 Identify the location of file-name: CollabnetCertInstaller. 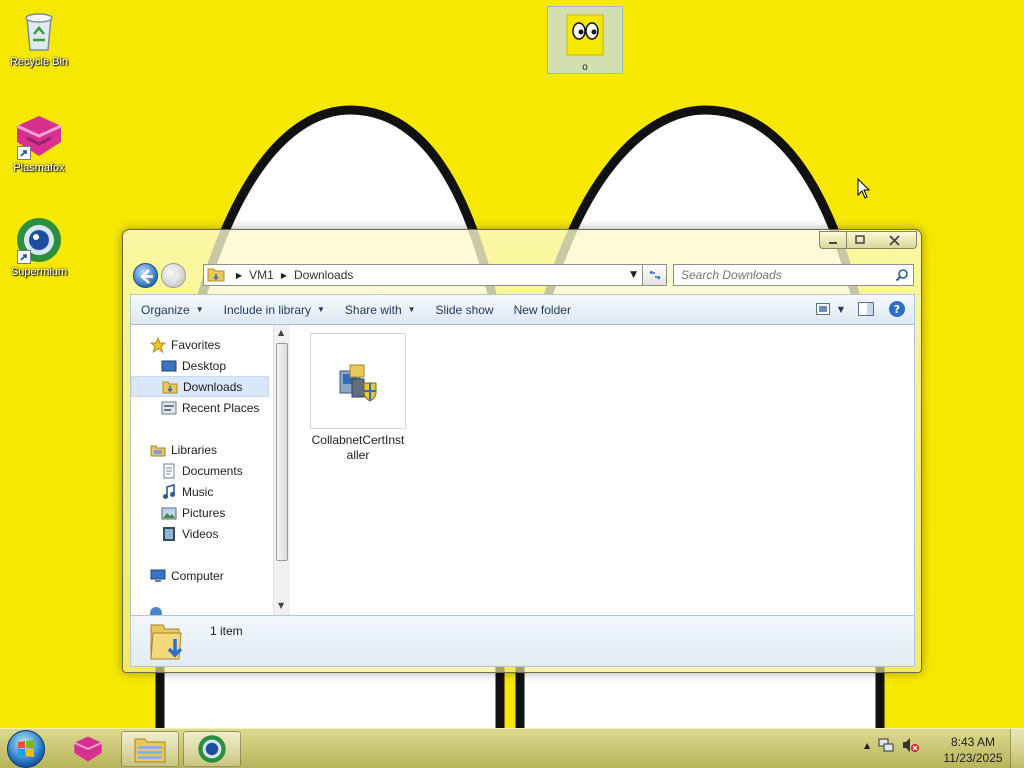
(358, 447).